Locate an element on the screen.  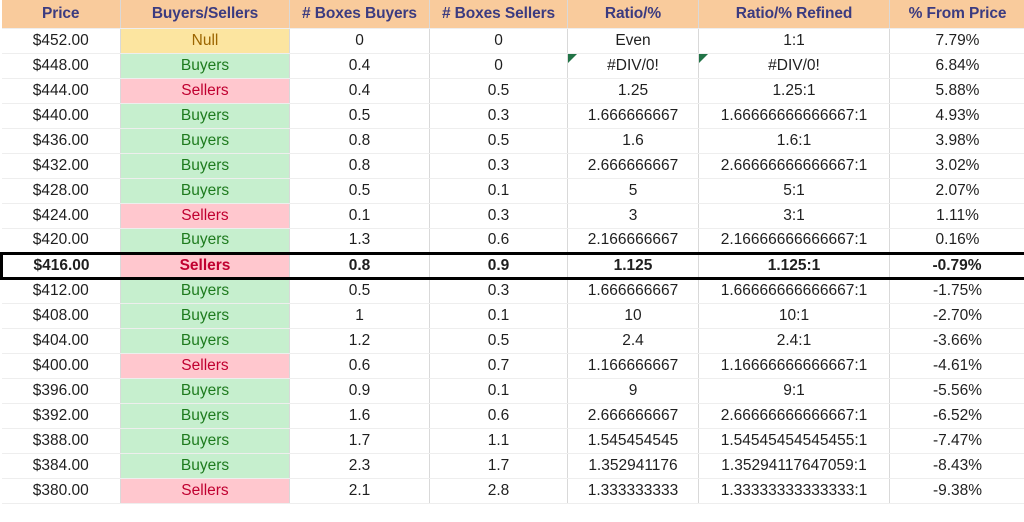
cell-ratio: 2.666666667 is located at coordinates (633, 166).